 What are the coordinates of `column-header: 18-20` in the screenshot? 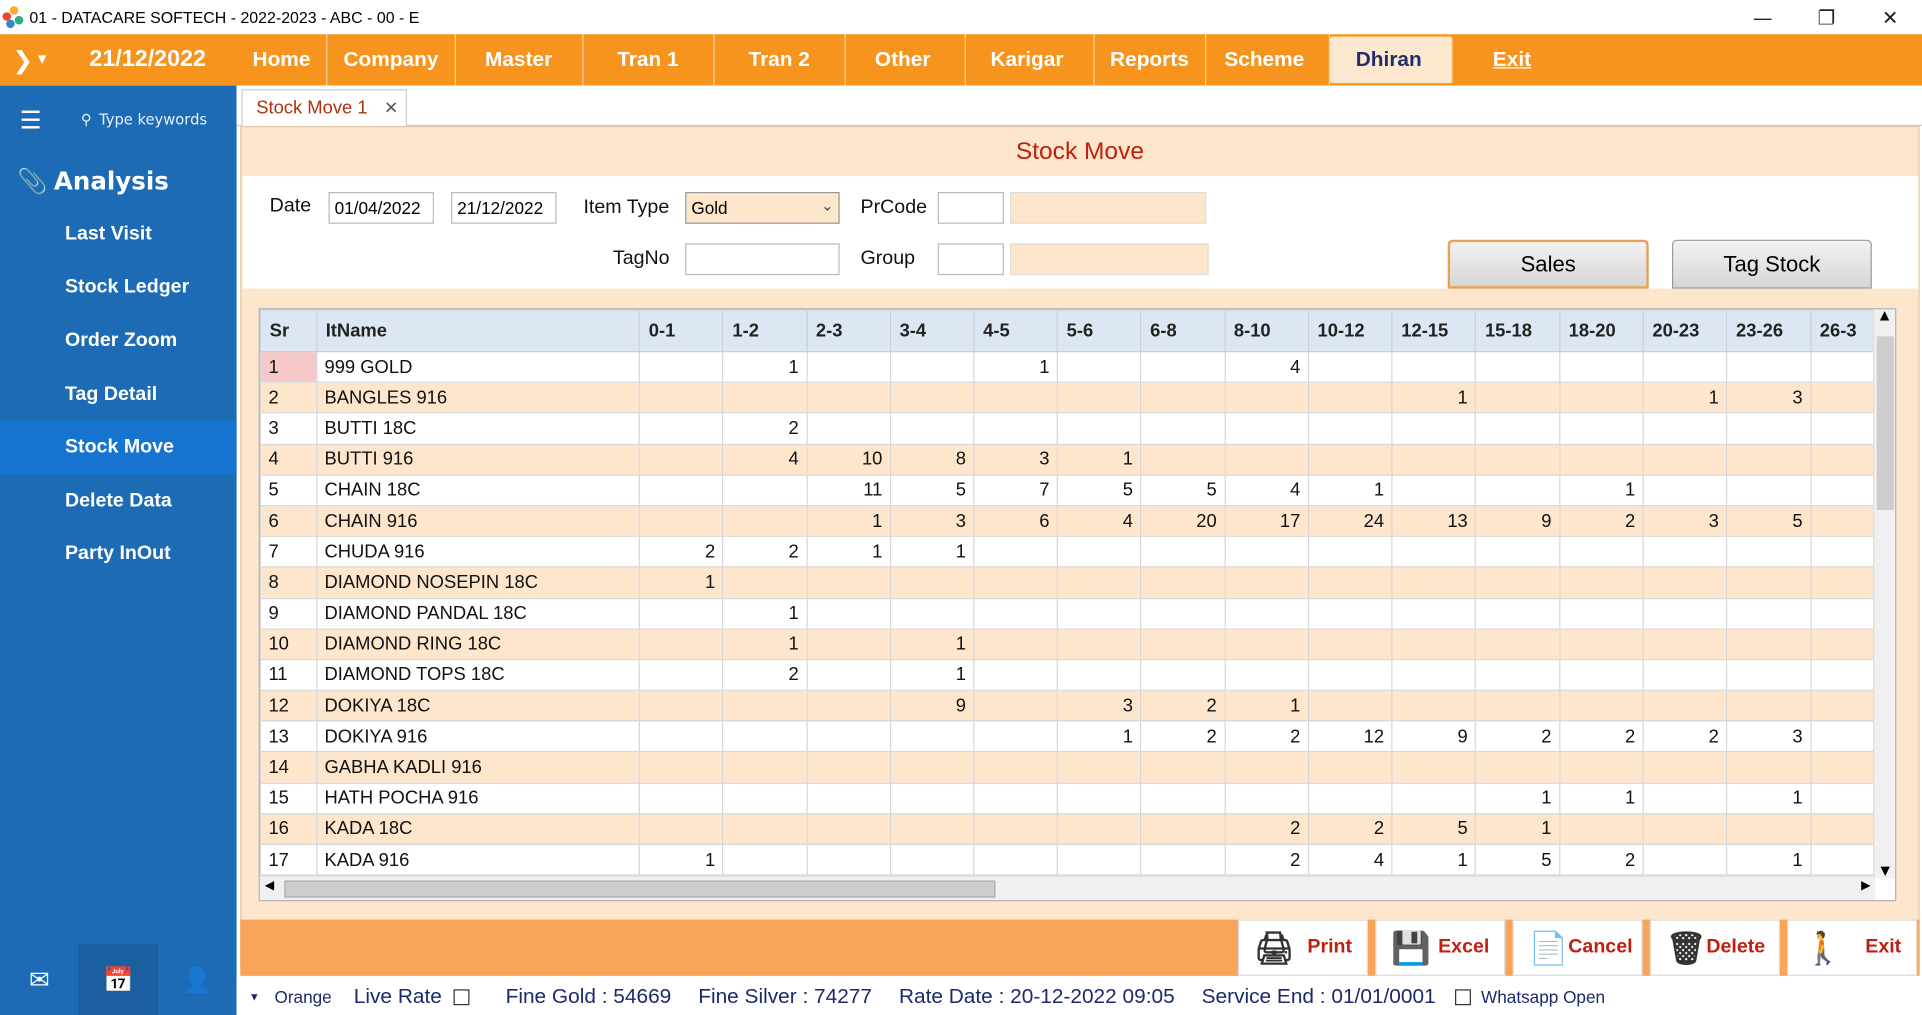 It's located at (1601, 331).